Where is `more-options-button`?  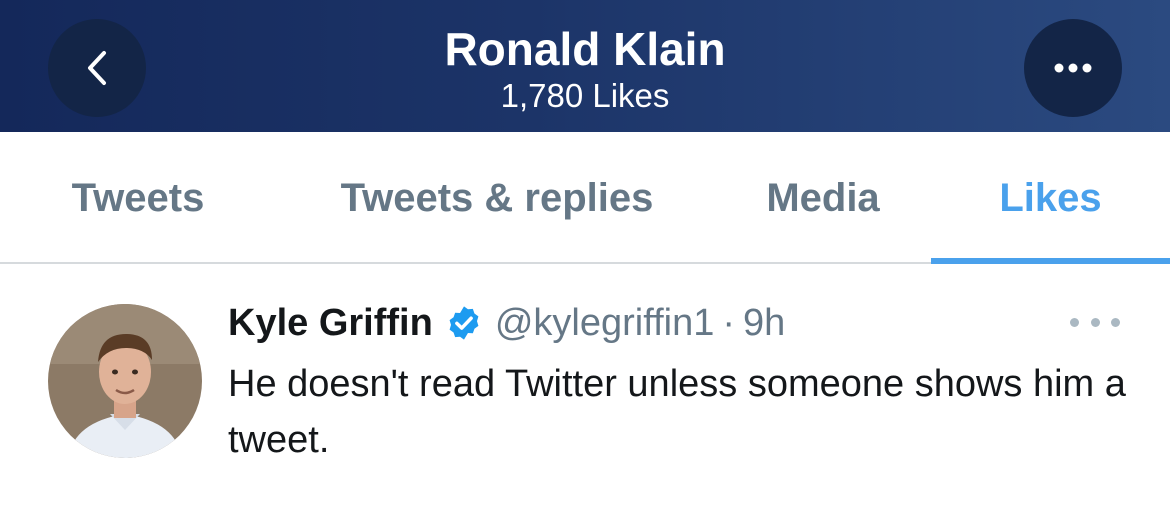 more-options-button is located at coordinates (1073, 68).